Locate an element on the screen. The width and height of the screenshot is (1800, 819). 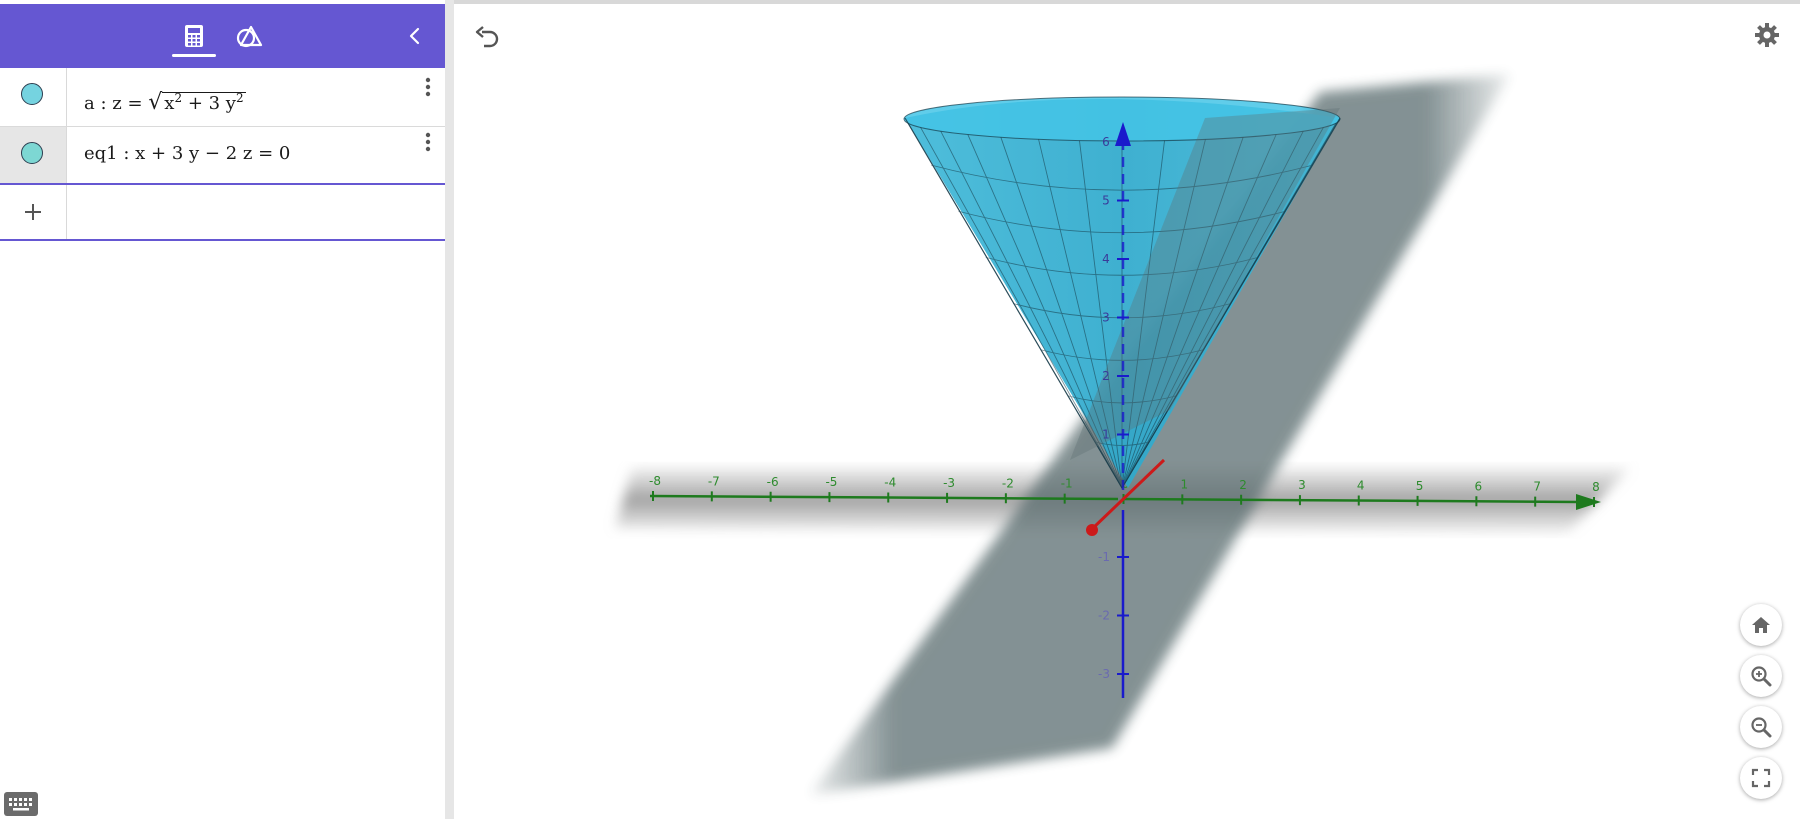
x-tick-label: 2 is located at coordinates (1243, 485).